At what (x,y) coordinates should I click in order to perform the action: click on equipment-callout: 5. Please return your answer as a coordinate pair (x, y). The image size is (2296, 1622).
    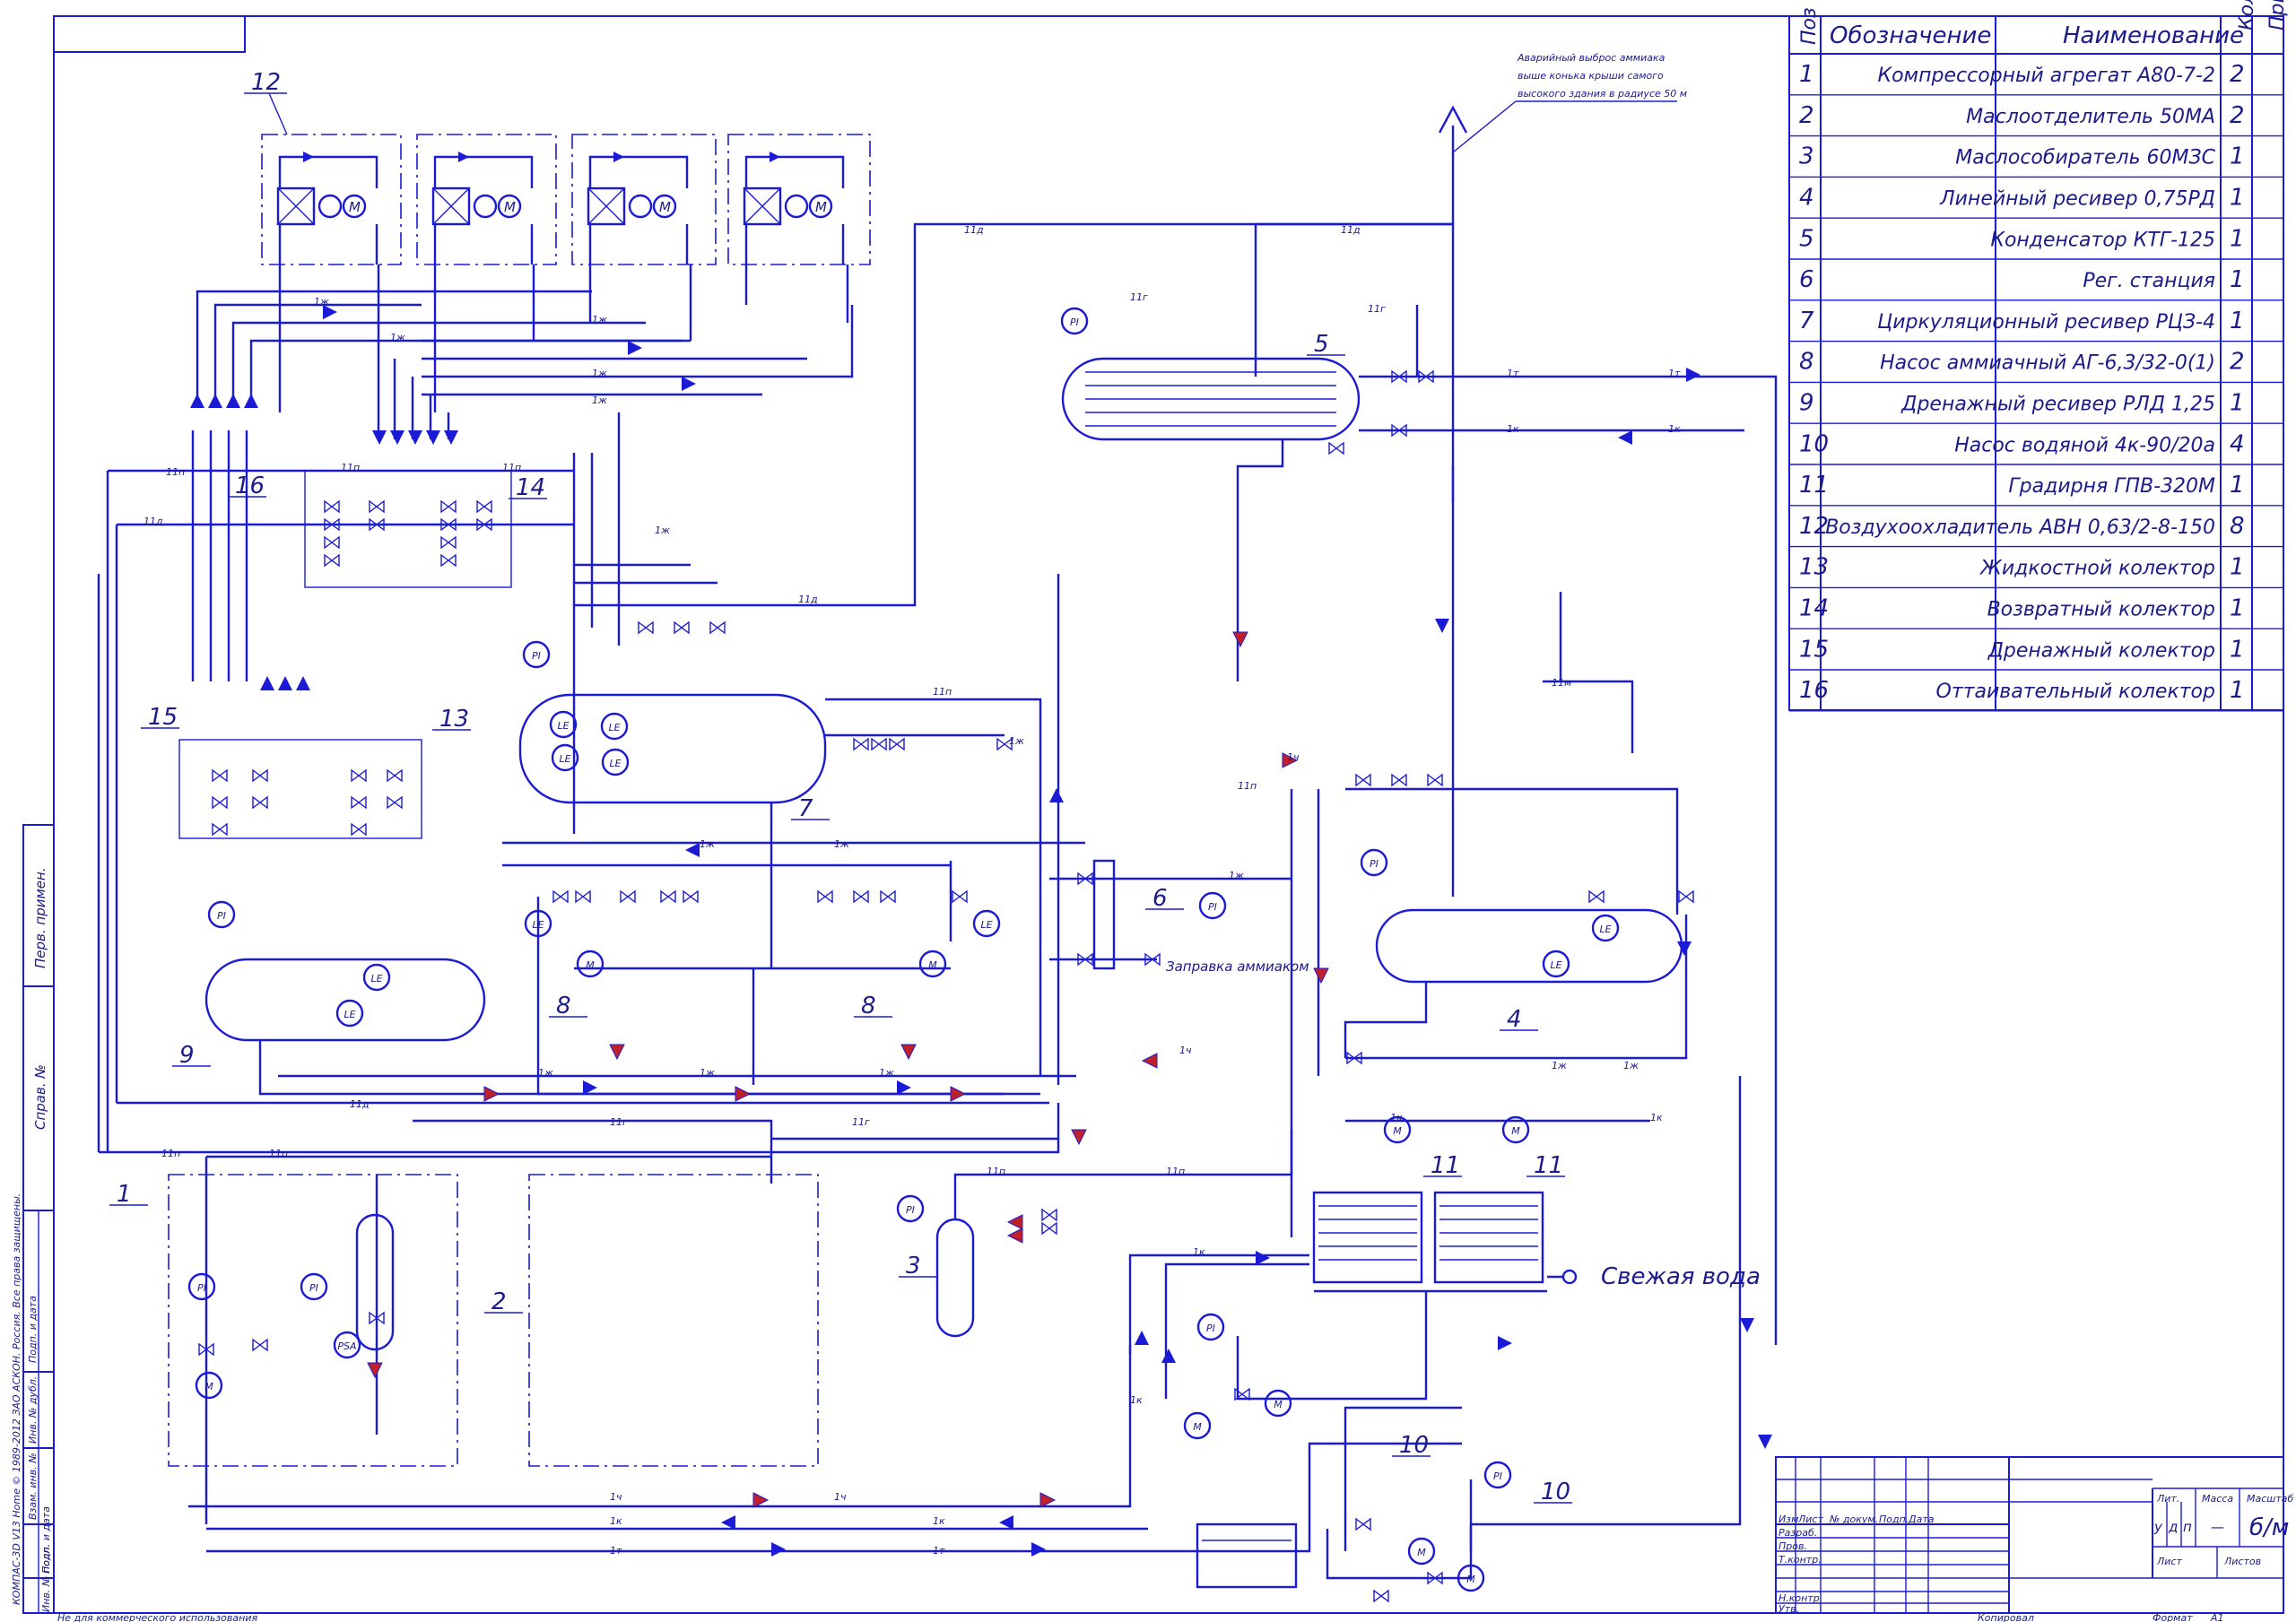
    Looking at the image, I should click on (1321, 344).